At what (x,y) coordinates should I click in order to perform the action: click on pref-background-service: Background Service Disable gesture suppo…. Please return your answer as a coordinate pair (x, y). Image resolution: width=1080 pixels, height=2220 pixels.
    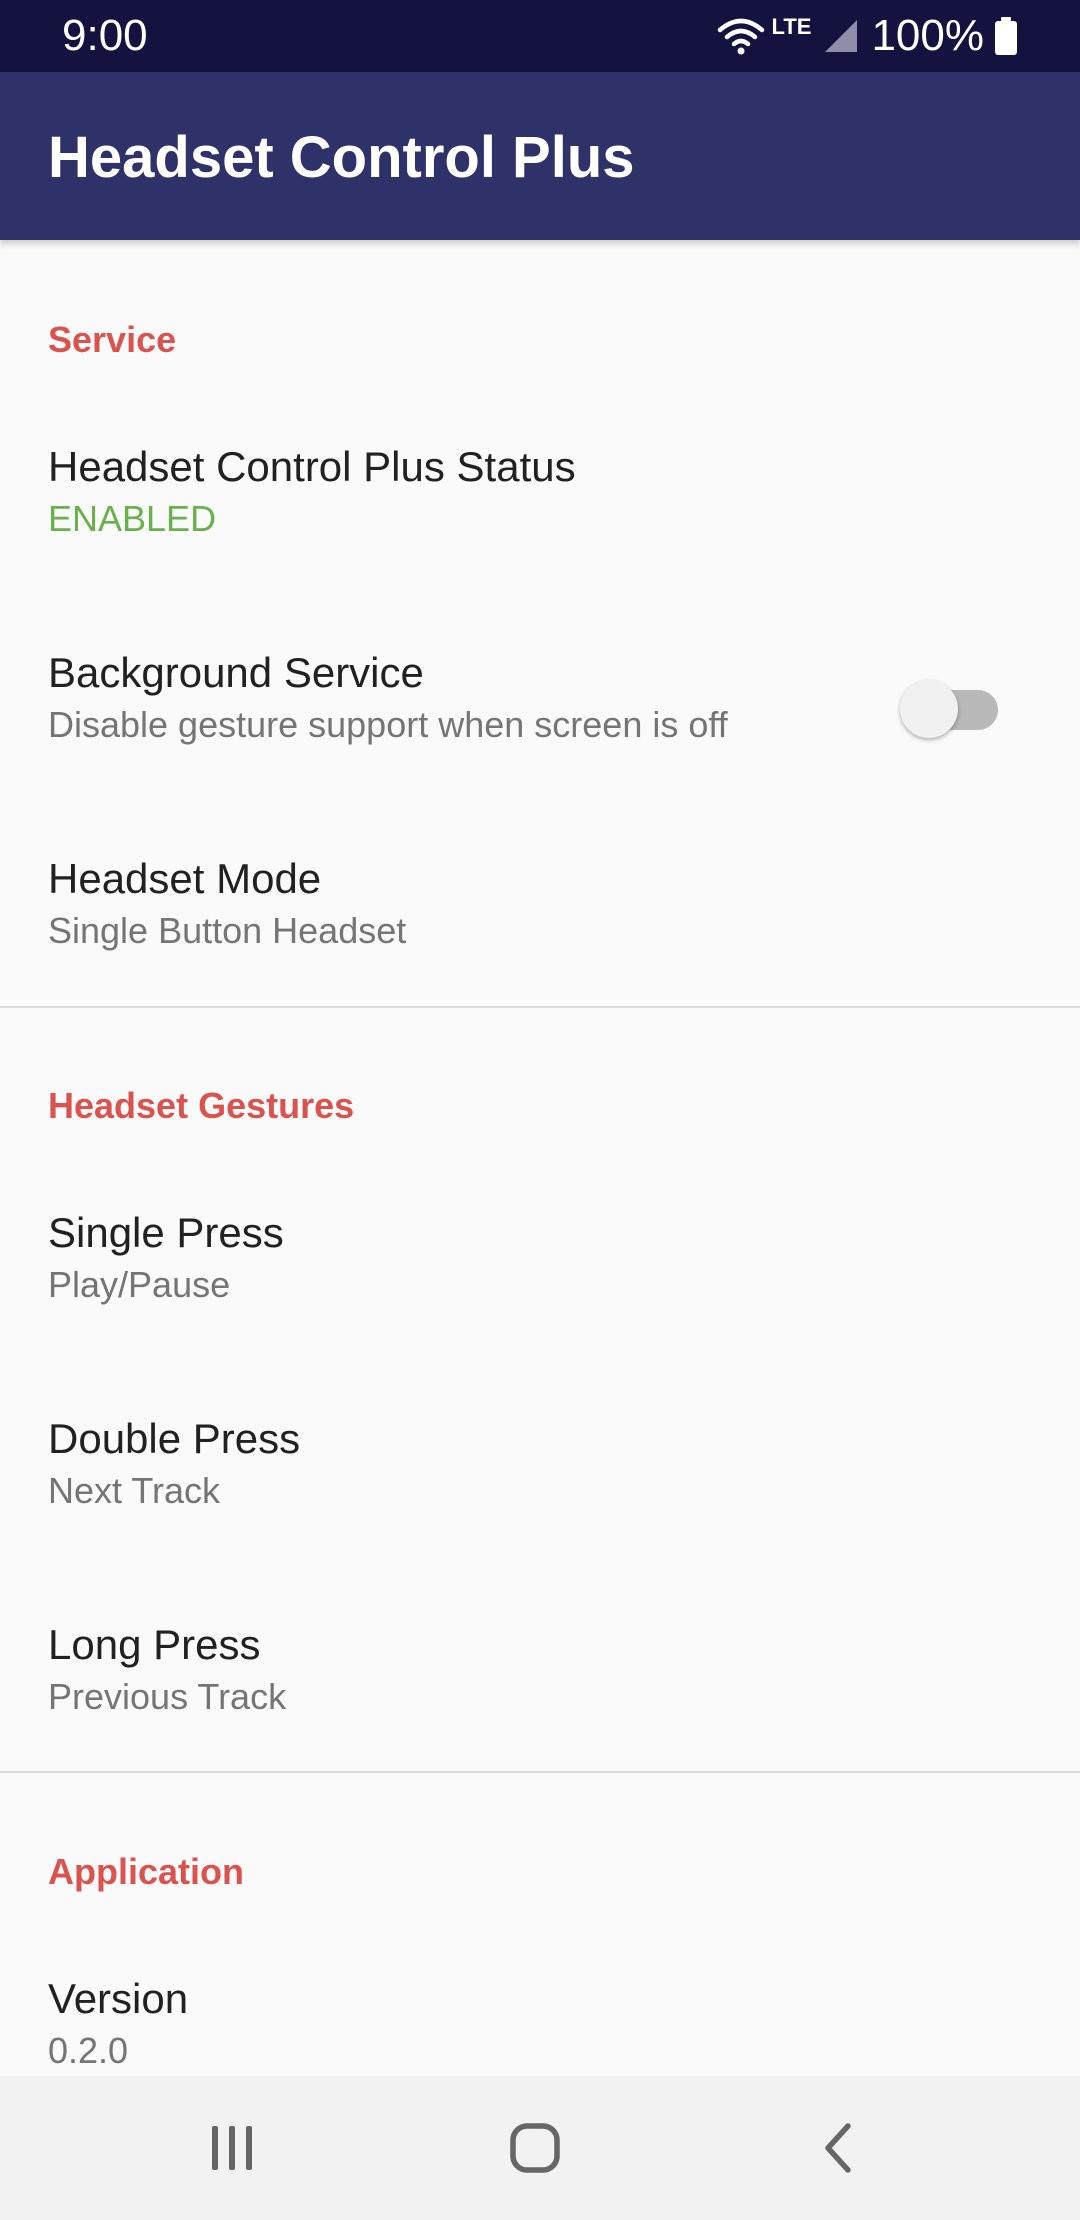
    Looking at the image, I should click on (540, 746).